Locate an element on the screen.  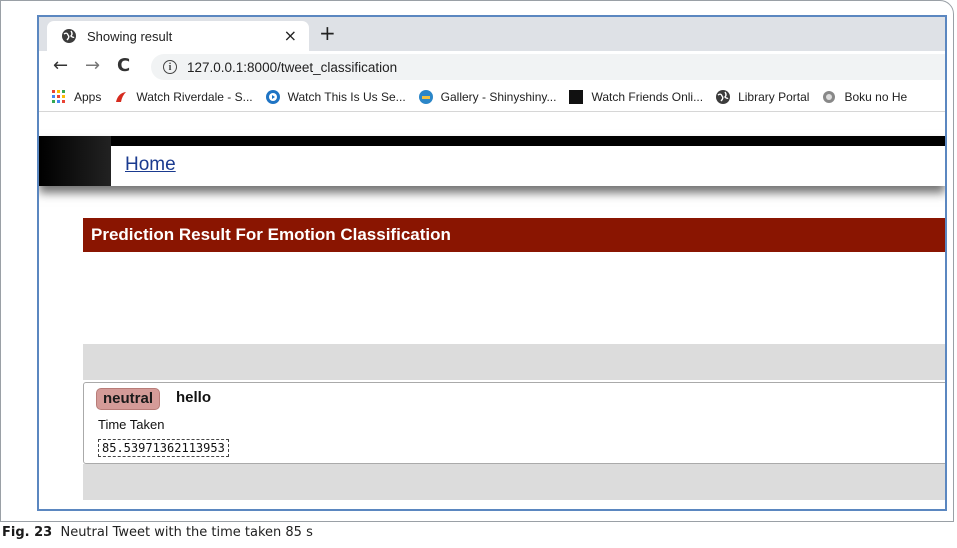
tab-strip: Showing result × + is located at coordinates (492, 34).